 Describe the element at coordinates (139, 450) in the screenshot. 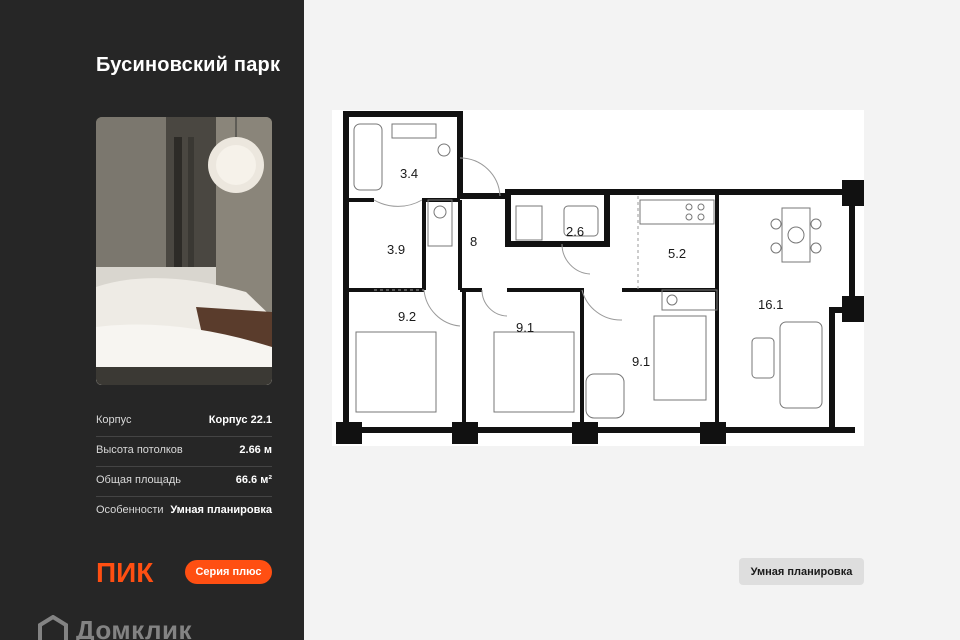

I see `spec-label: Высота потолков` at that location.